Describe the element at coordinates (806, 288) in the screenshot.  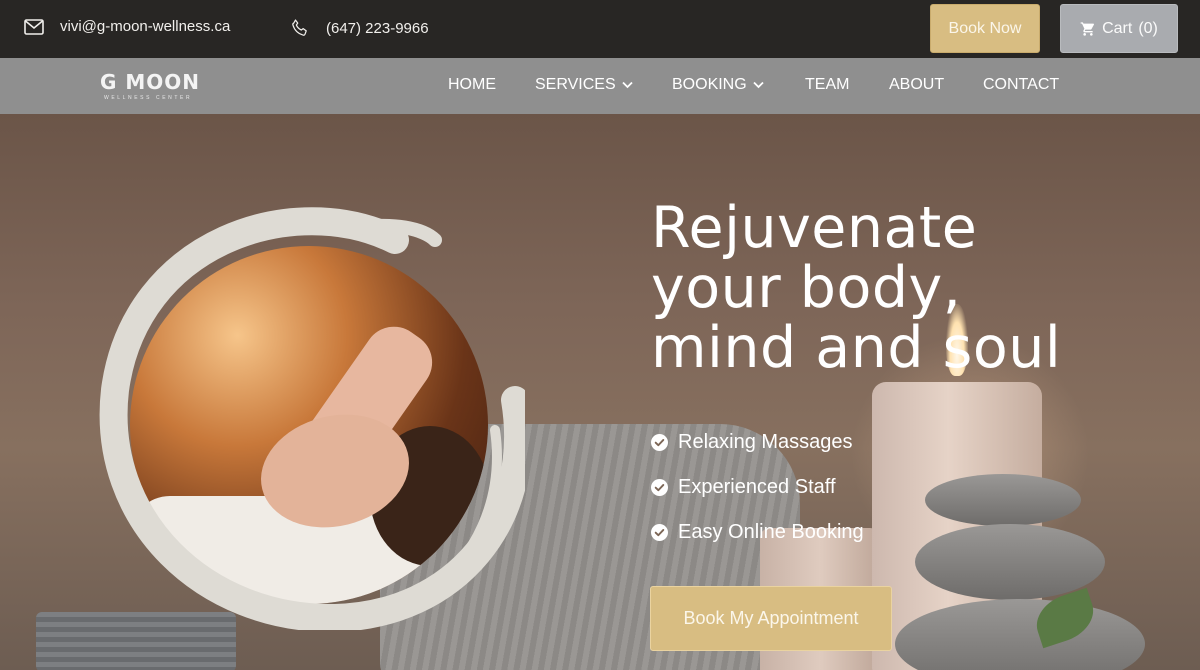
I see `headline-line: your body,` at that location.